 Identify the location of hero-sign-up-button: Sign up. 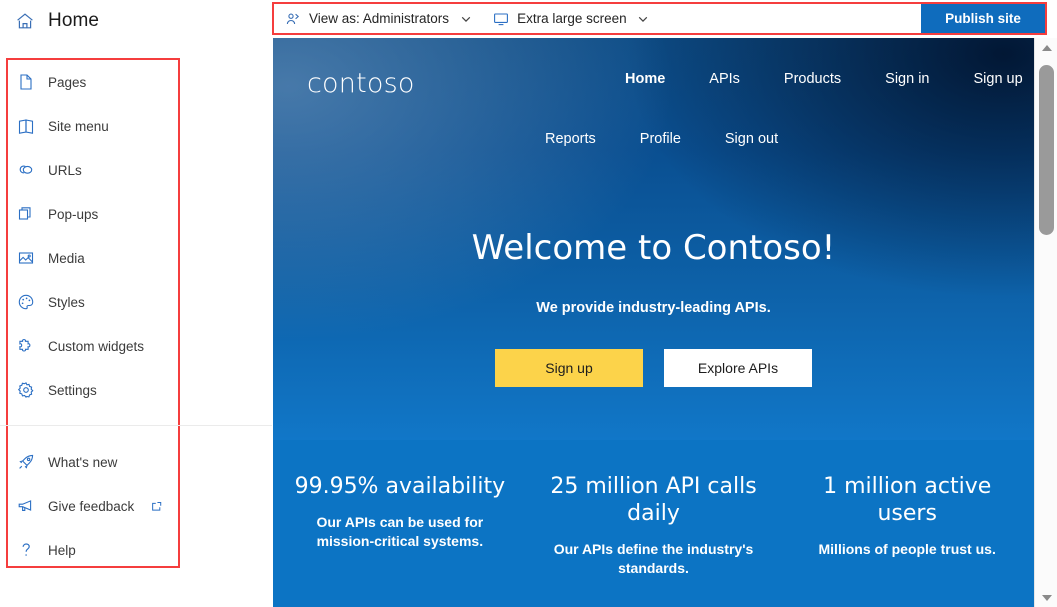
(569, 368).